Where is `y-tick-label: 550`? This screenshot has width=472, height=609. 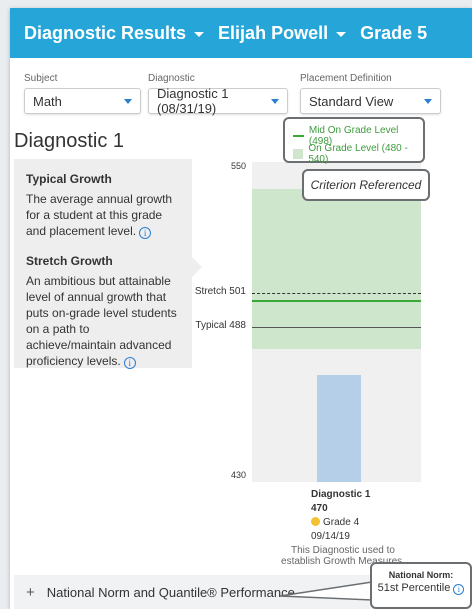 y-tick-label: 550 is located at coordinates (238, 166).